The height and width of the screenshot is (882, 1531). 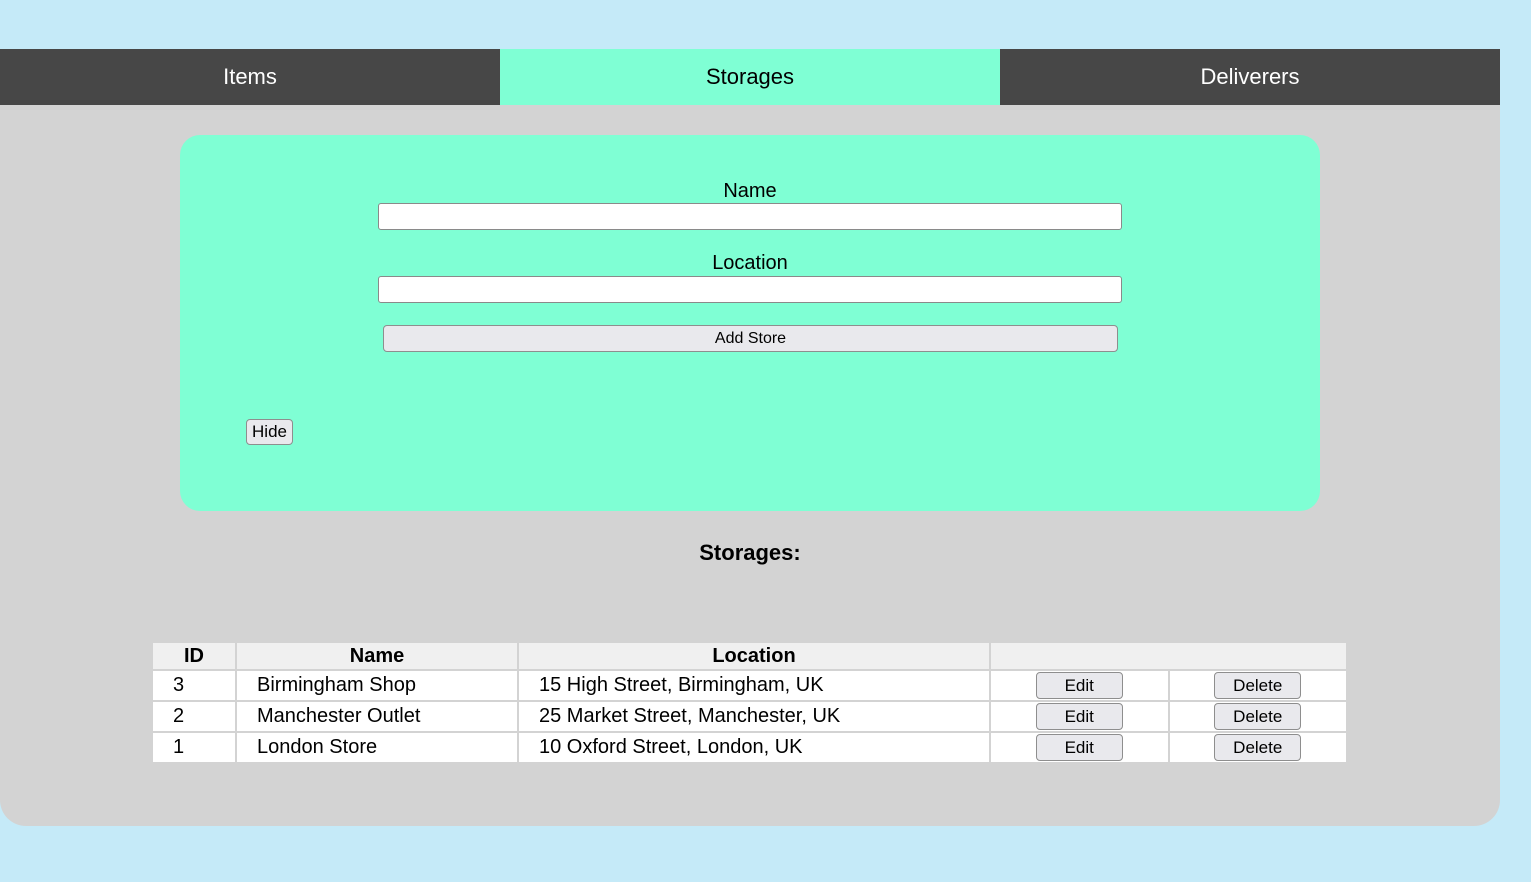 I want to click on location-label: Location, so click(x=750, y=263).